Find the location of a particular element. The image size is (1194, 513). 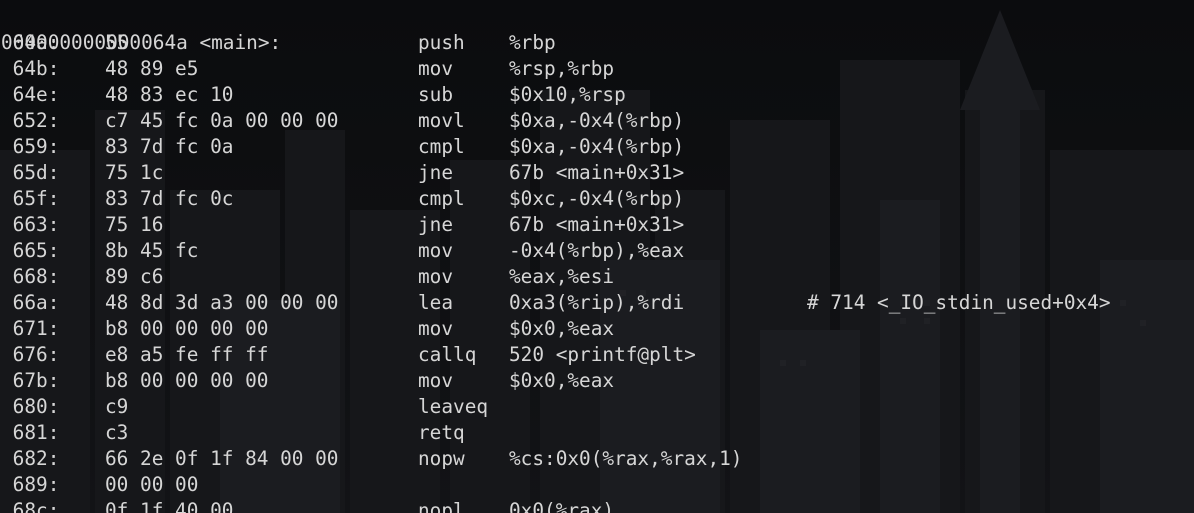

instruction-operands: %rsp,%rbp is located at coordinates (562, 68).